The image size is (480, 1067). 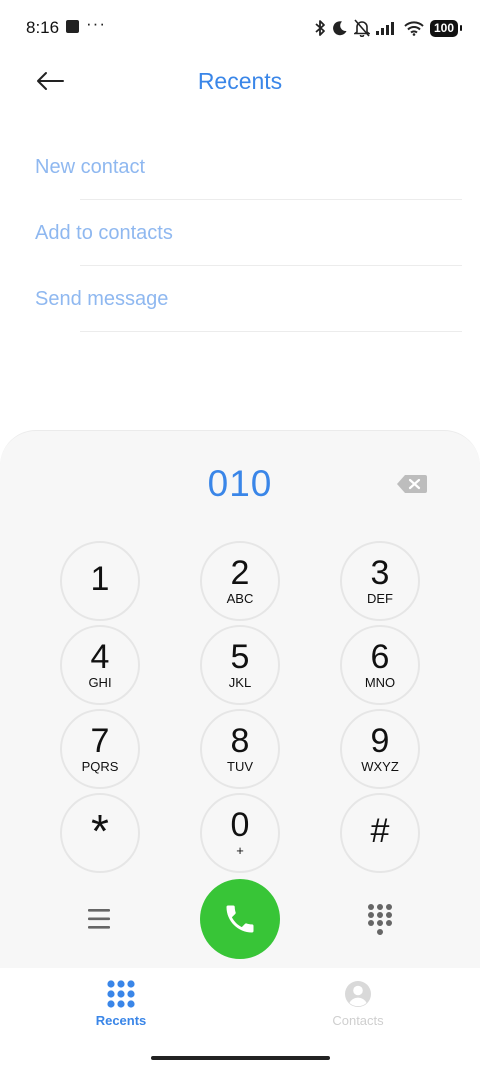 I want to click on status-icons: 100, so click(x=388, y=28).